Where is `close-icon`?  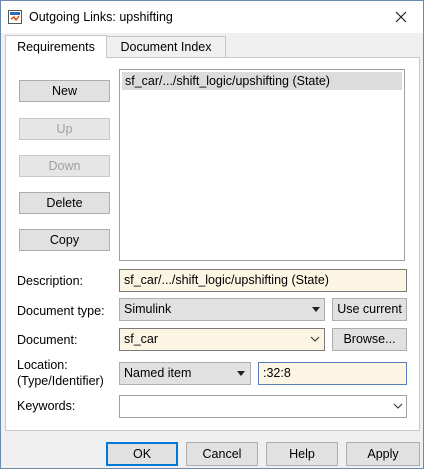 close-icon is located at coordinates (401, 17).